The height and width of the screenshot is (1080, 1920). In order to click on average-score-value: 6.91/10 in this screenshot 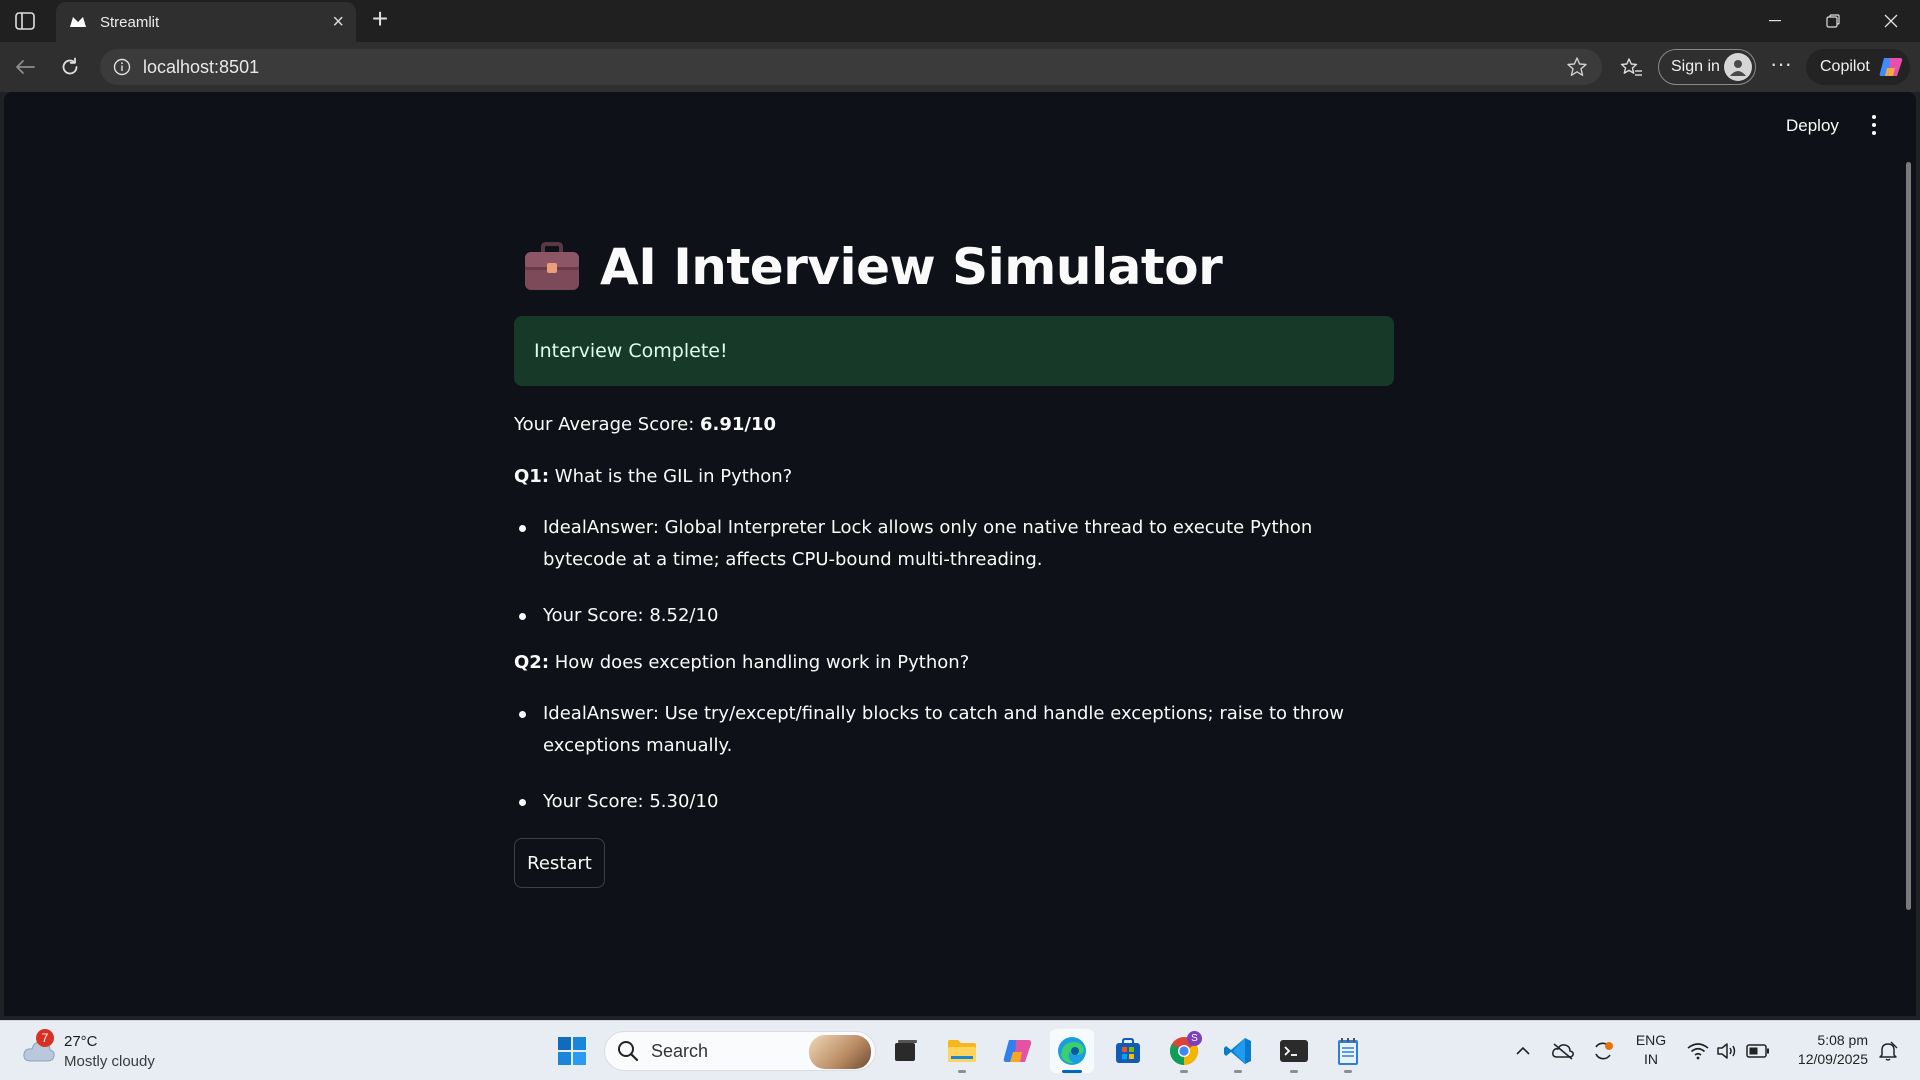, I will do `click(738, 424)`.